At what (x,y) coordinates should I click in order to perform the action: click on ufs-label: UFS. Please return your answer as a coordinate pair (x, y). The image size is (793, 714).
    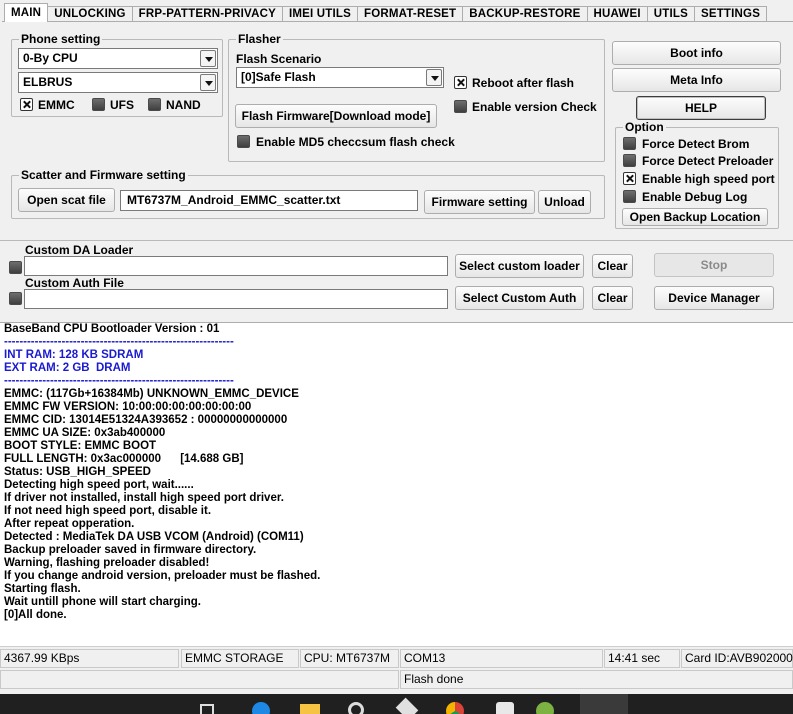
    Looking at the image, I should click on (122, 105).